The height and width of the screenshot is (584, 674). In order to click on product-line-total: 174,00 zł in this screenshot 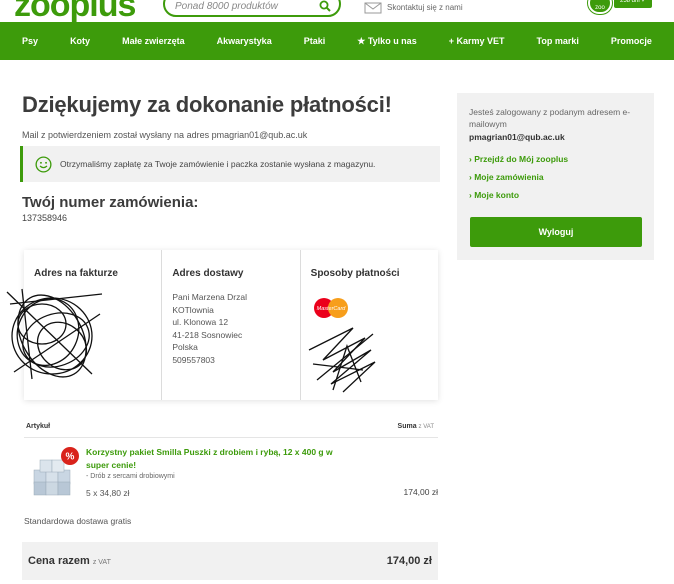, I will do `click(421, 492)`.